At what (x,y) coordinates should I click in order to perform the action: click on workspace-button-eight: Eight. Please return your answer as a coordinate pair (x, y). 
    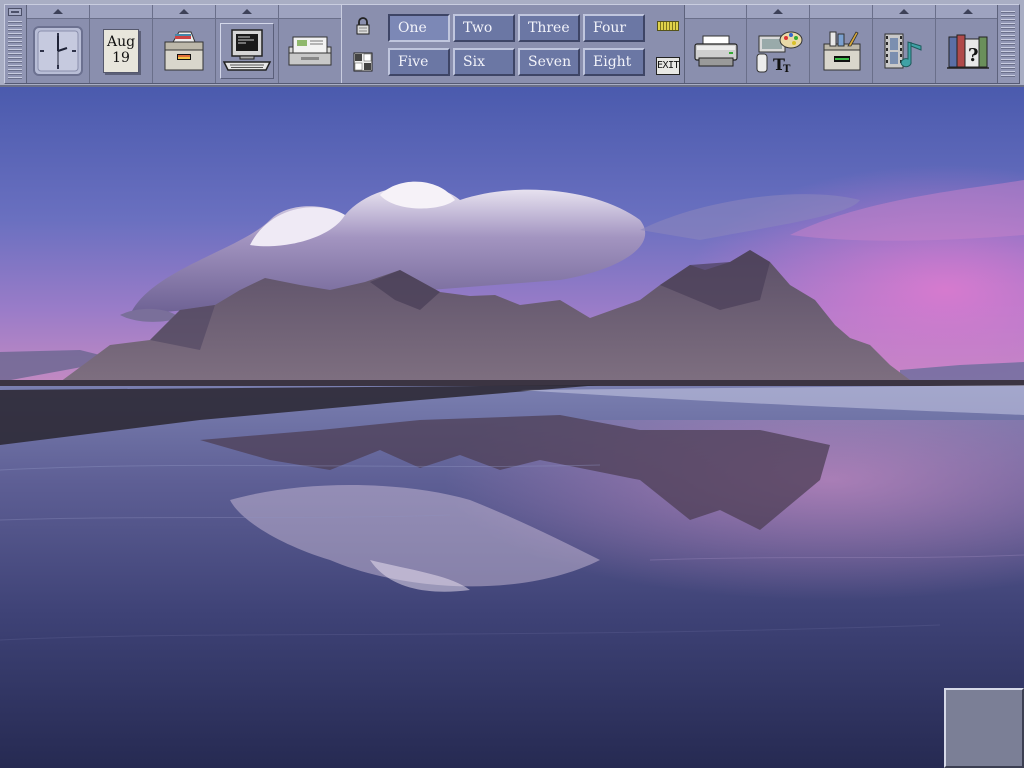
    Looking at the image, I should click on (614, 62).